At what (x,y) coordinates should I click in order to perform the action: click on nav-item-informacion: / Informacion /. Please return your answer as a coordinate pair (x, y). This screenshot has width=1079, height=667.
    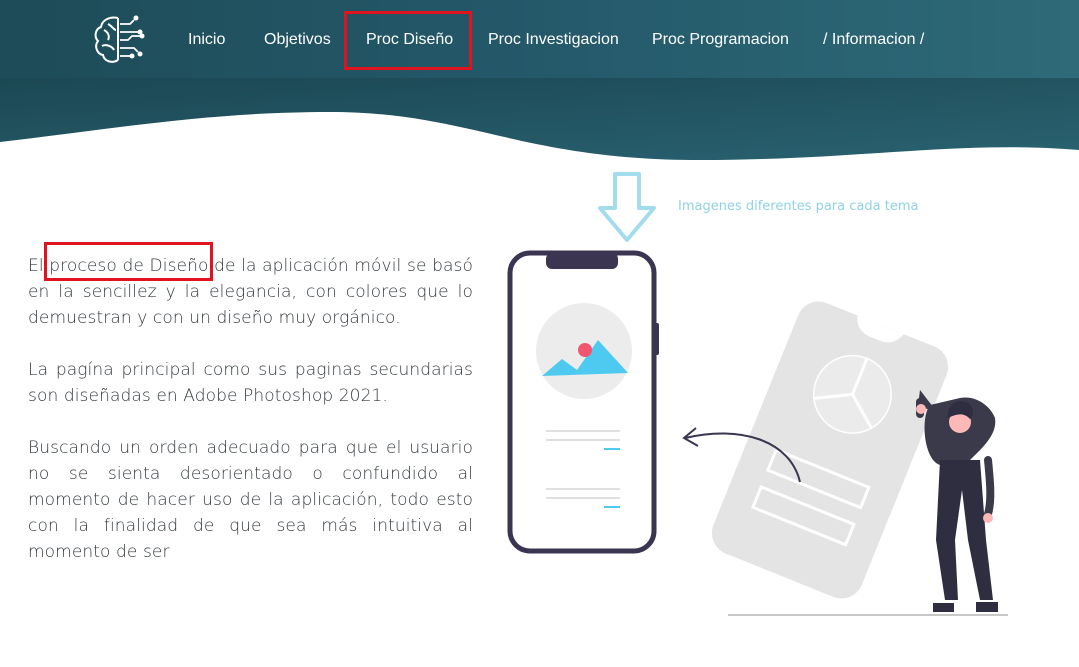
    Looking at the image, I should click on (873, 40).